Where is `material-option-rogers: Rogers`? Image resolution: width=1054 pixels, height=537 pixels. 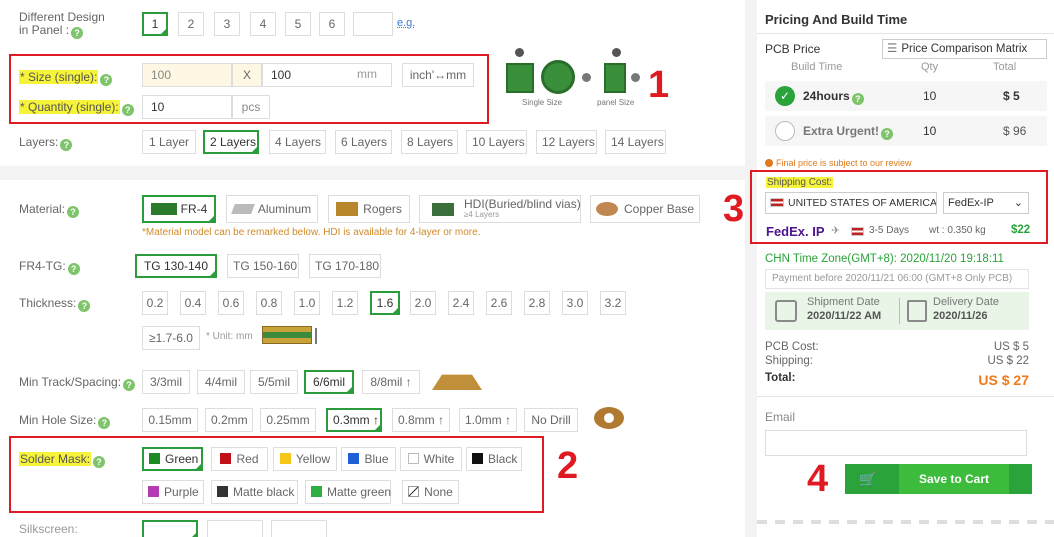
material-option-rogers: Rogers is located at coordinates (369, 209).